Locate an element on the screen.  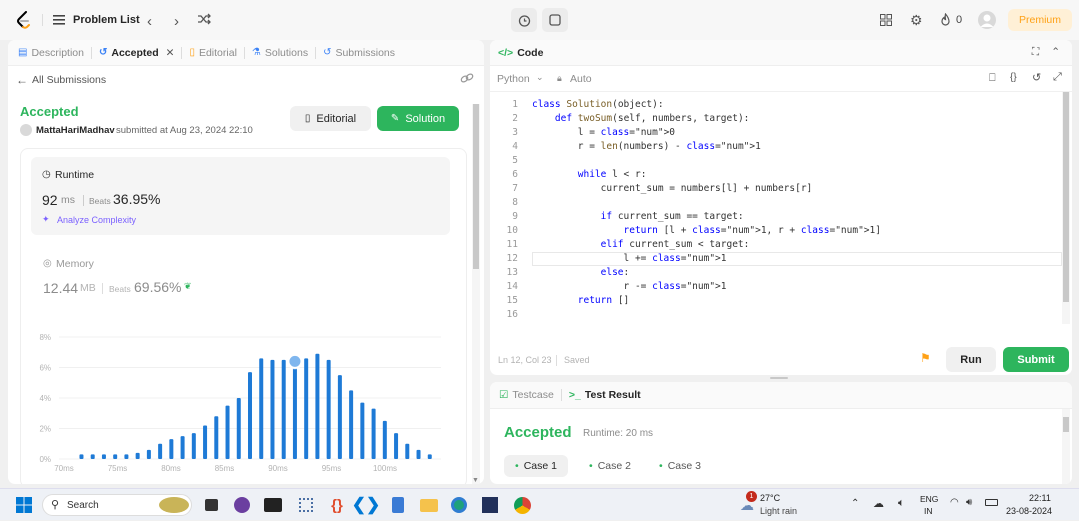
leaf-icon: ❦ is located at coordinates (188, 286).